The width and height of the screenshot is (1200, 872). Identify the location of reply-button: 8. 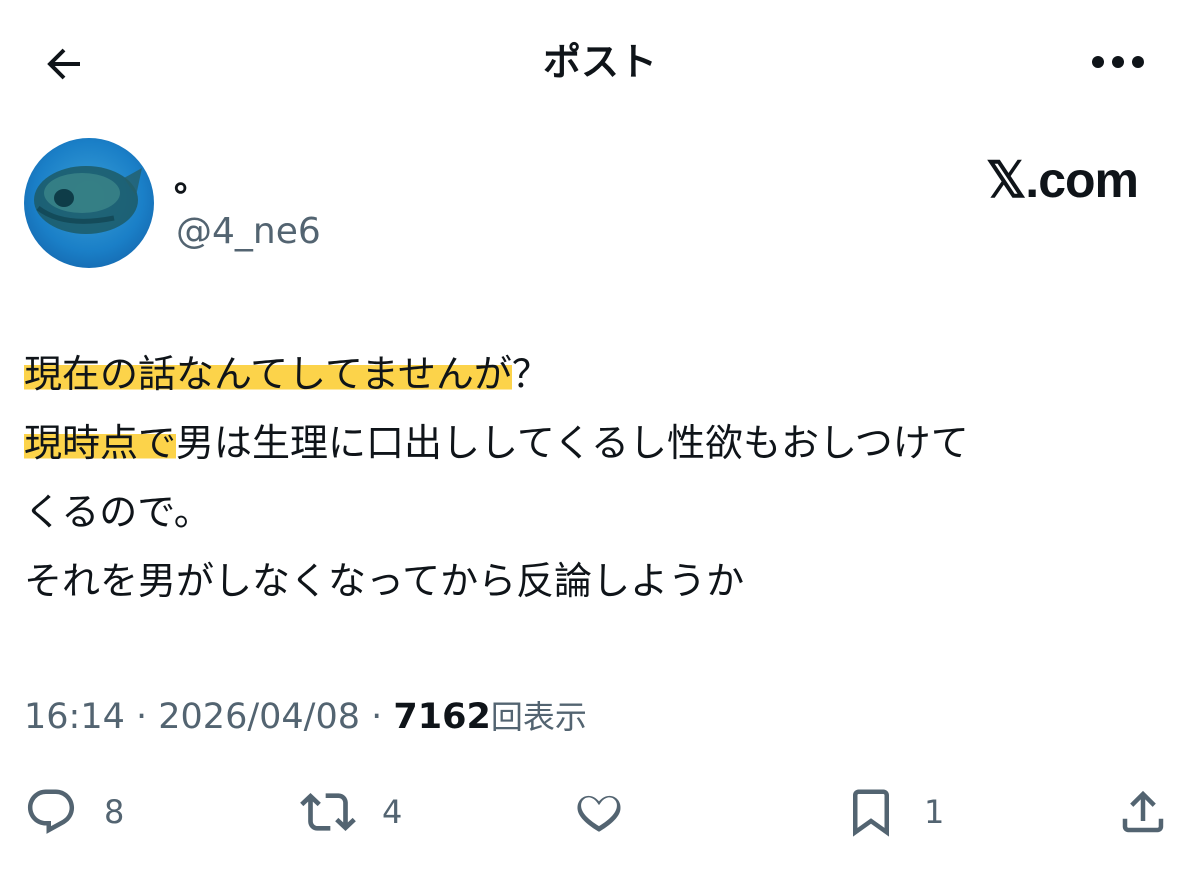
(74, 812).